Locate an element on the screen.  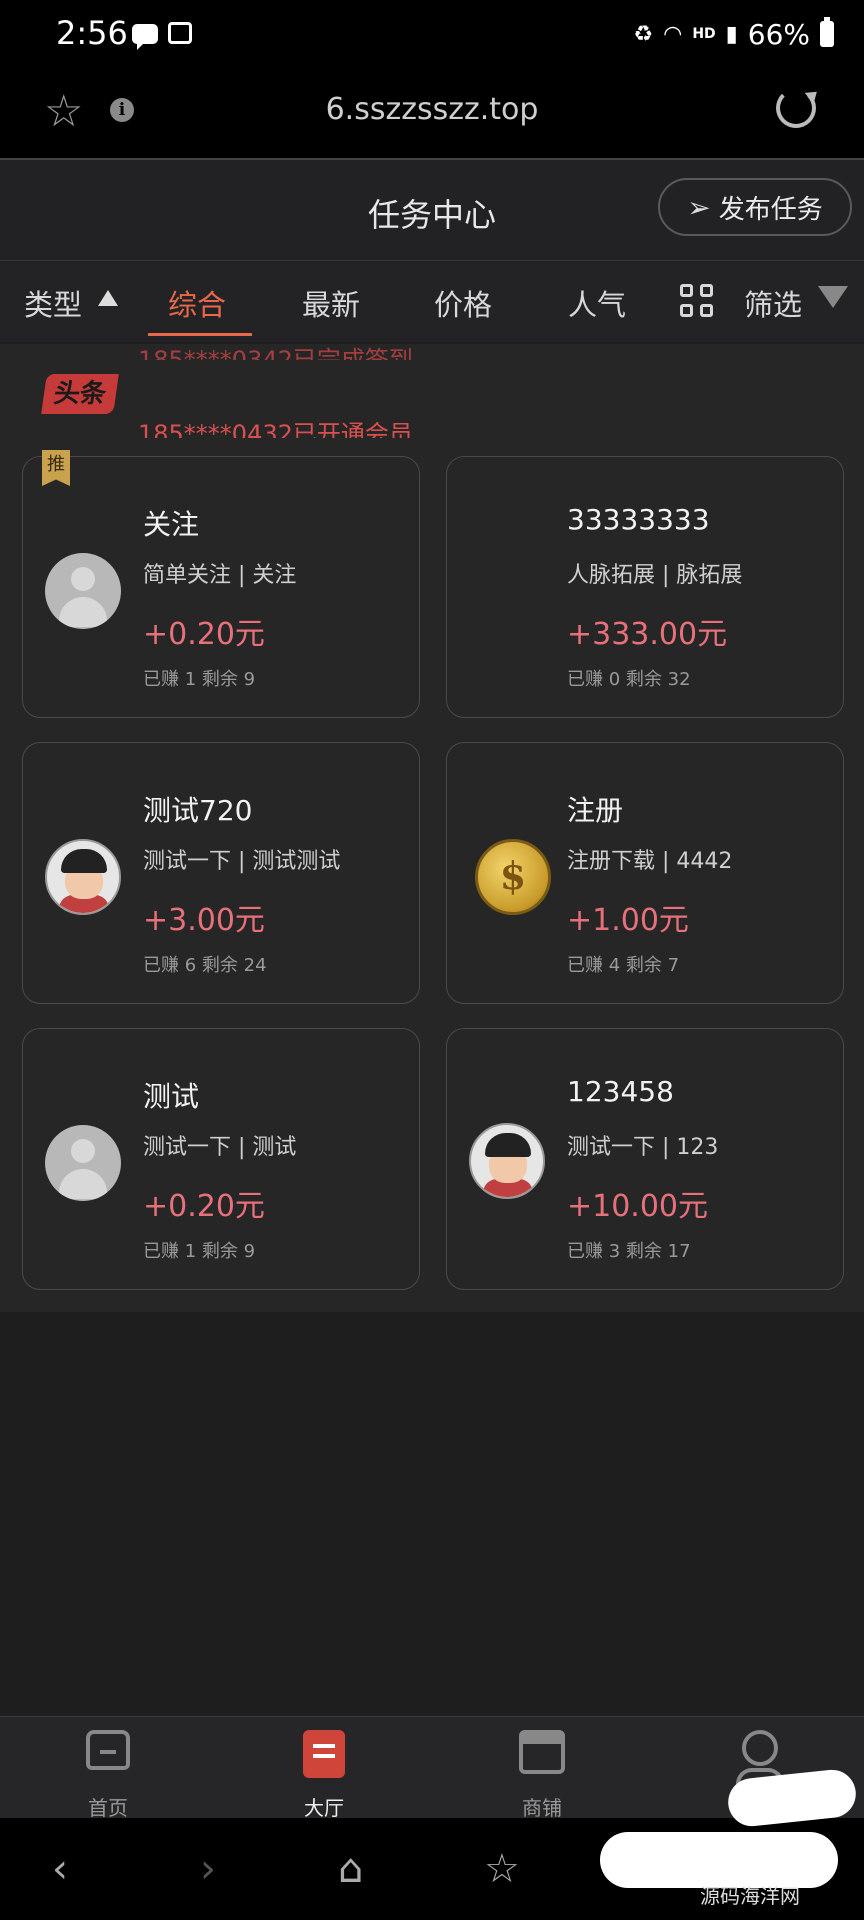
task-title: 注册 is located at coordinates (595, 810).